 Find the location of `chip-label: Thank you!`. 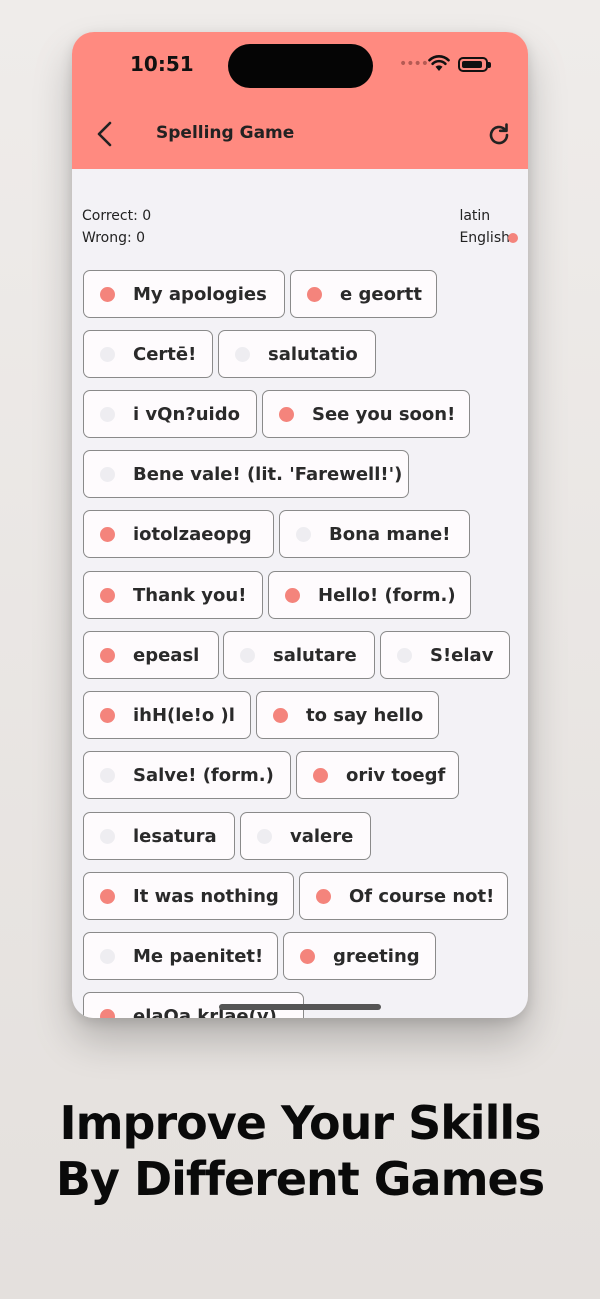

chip-label: Thank you! is located at coordinates (190, 595).